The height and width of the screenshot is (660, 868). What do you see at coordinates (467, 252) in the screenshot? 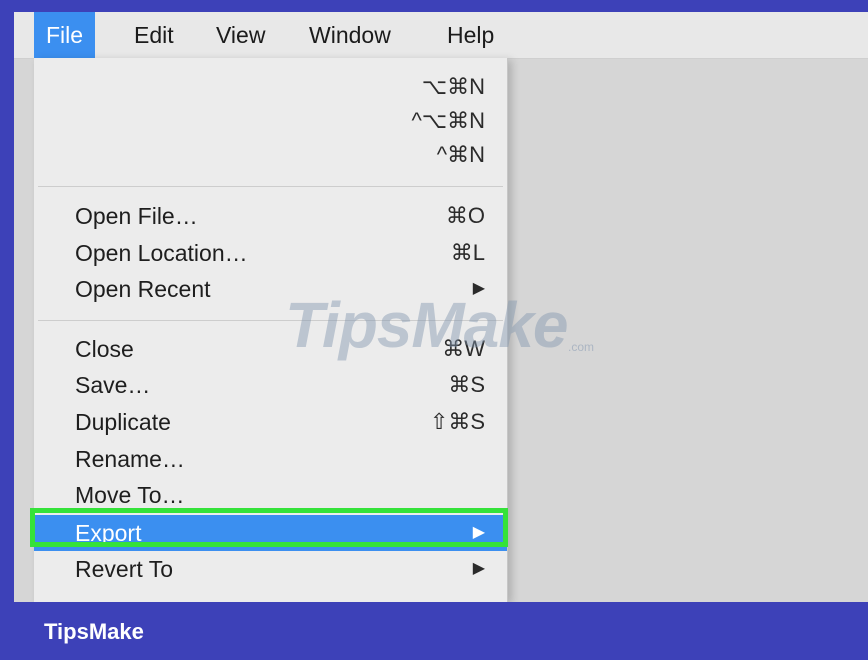
I see `menu-item-shortcut: ⌘L` at bounding box center [467, 252].